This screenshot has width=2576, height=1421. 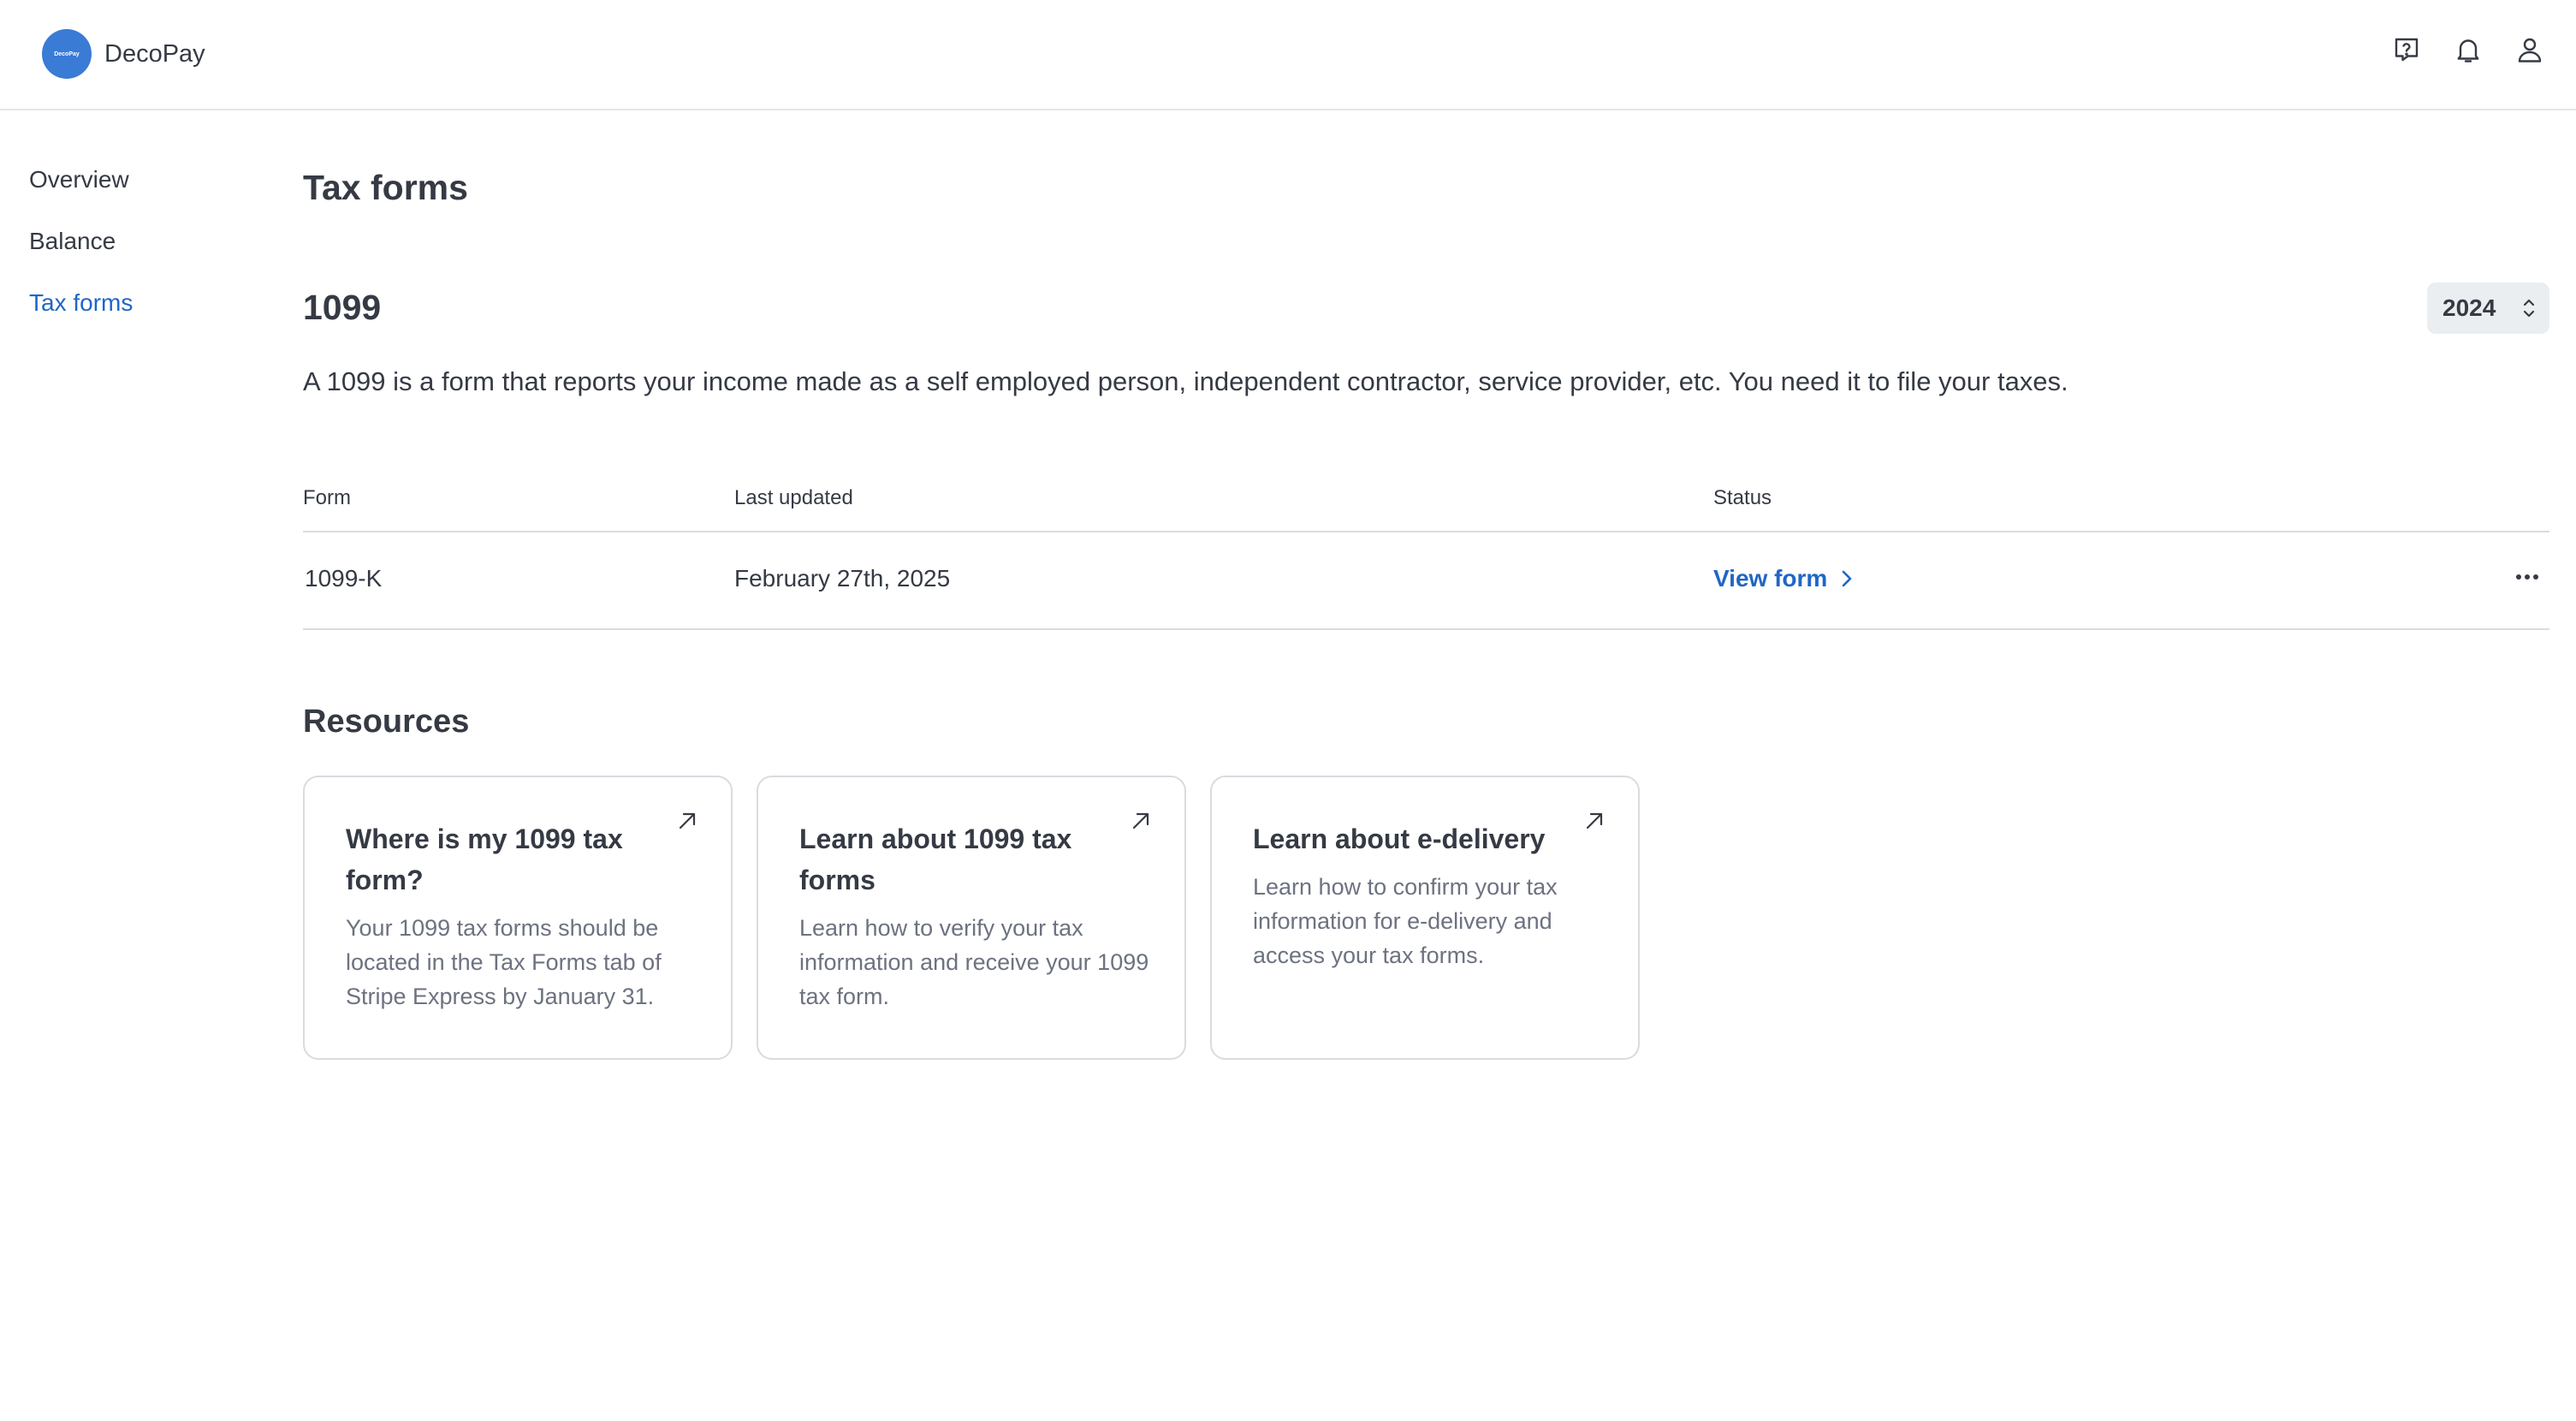 I want to click on year-select: 2024, so click(x=2488, y=308).